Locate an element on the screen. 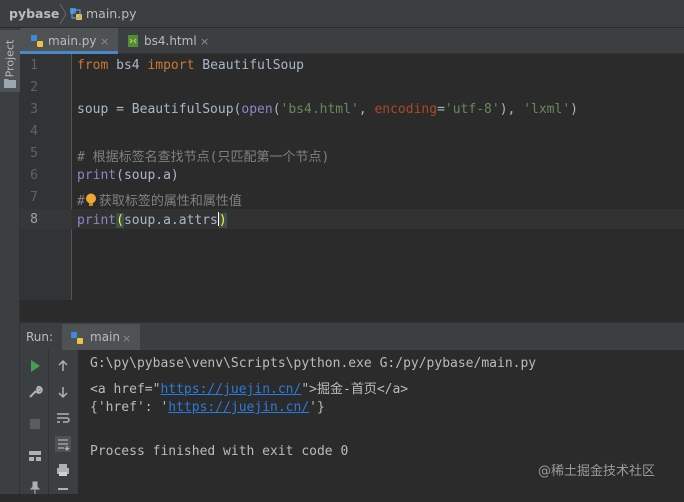 This screenshot has height=502, width=684. string-literal: 'bs4.html' is located at coordinates (319, 109).